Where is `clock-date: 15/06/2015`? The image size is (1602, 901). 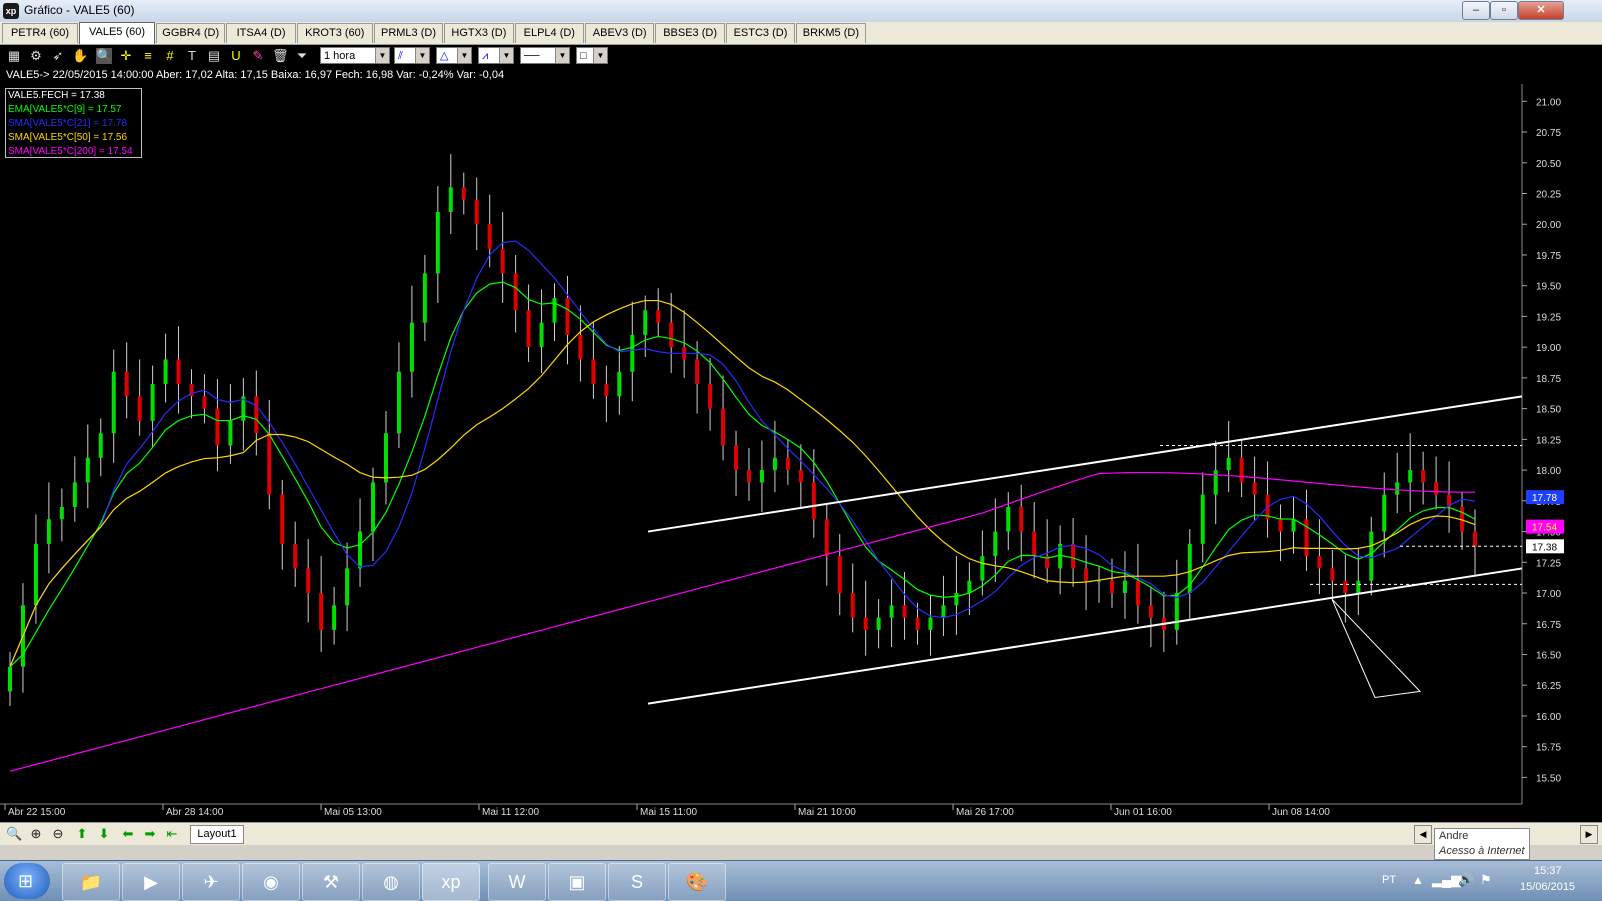
clock-date: 15/06/2015 is located at coordinates (1547, 887).